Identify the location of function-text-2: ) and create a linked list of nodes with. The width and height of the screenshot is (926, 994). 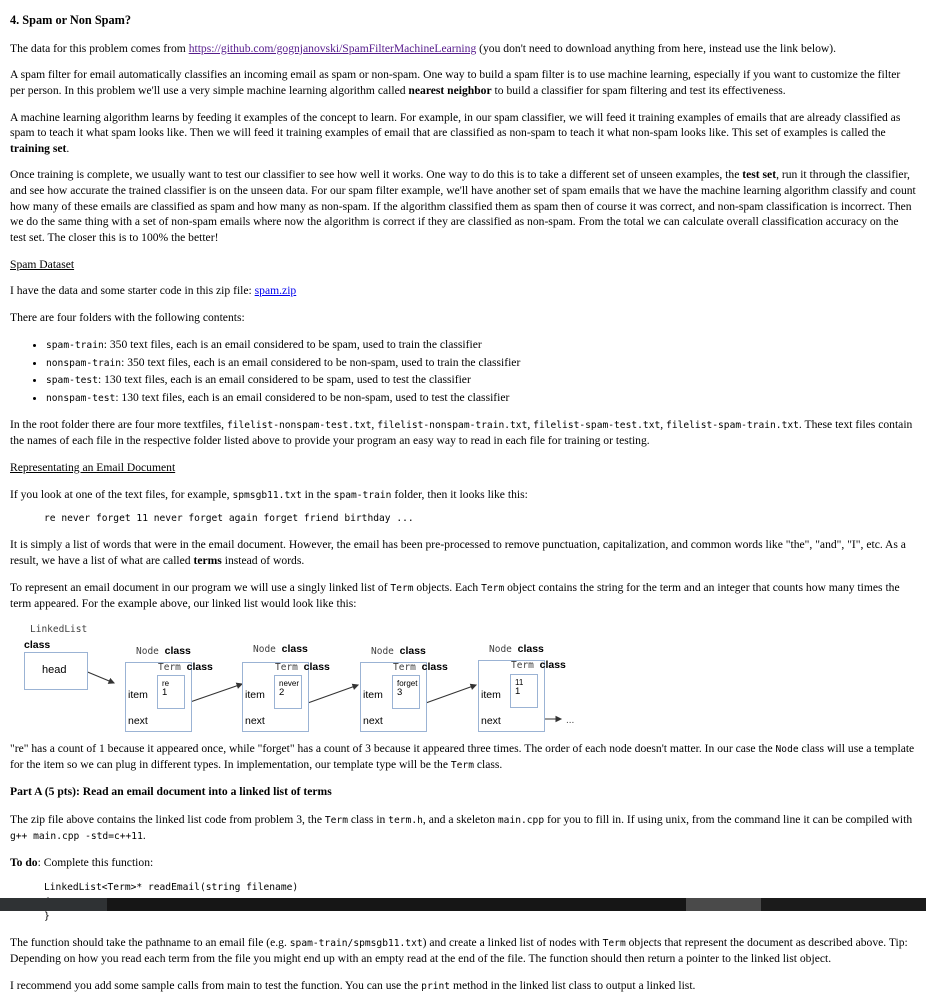
(512, 943).